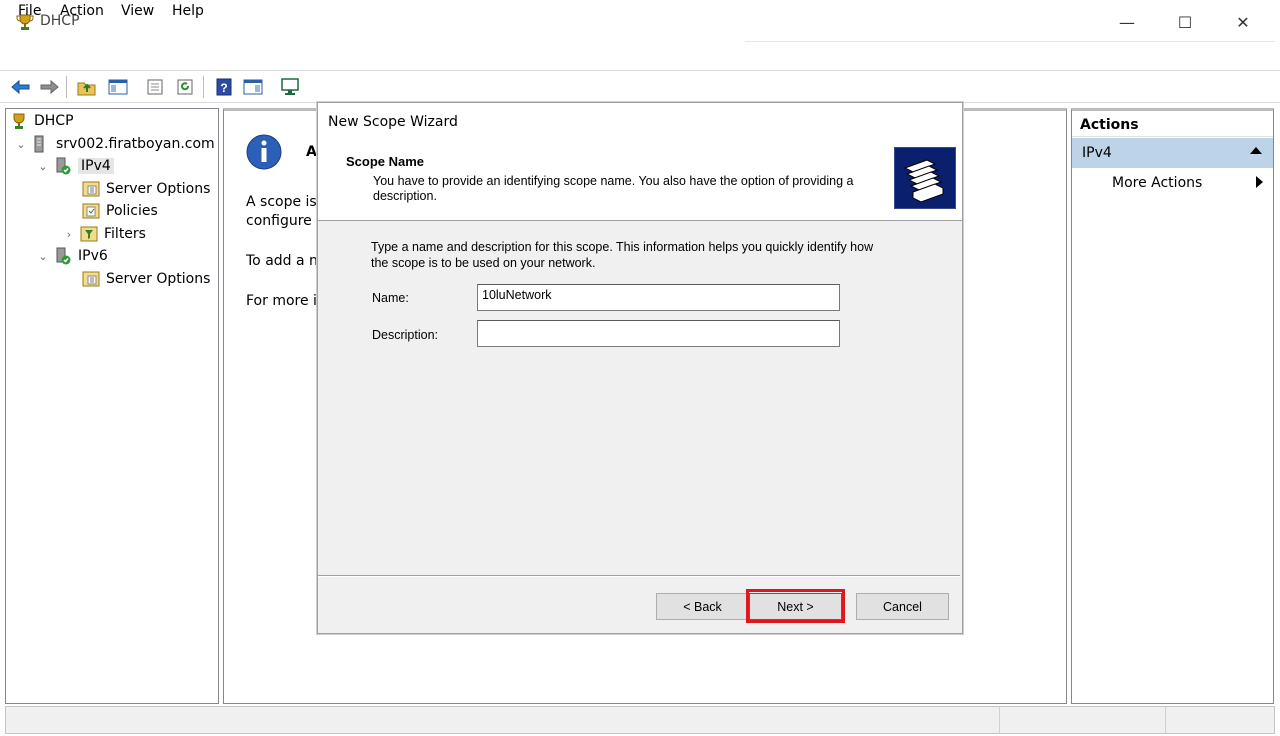  What do you see at coordinates (286, 301) in the screenshot?
I see `details-text: For more in` at bounding box center [286, 301].